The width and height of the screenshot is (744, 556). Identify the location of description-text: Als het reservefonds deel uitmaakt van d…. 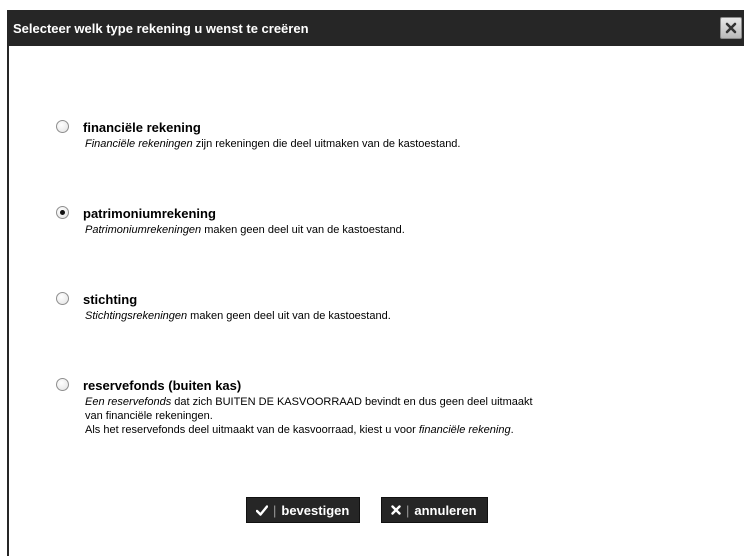
(252, 430).